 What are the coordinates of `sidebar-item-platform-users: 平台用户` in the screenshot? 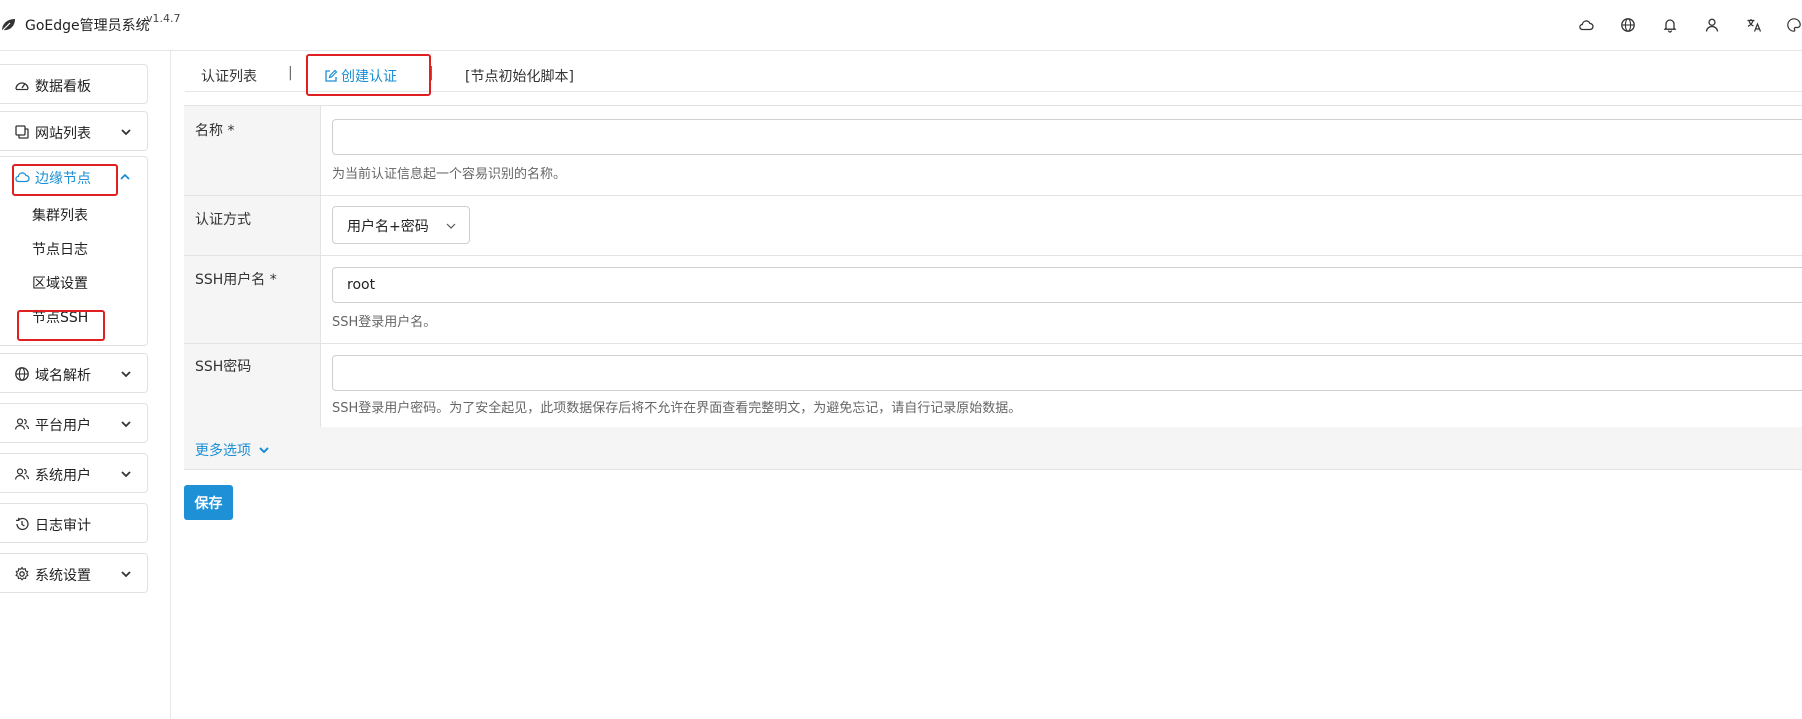 It's located at (74, 423).